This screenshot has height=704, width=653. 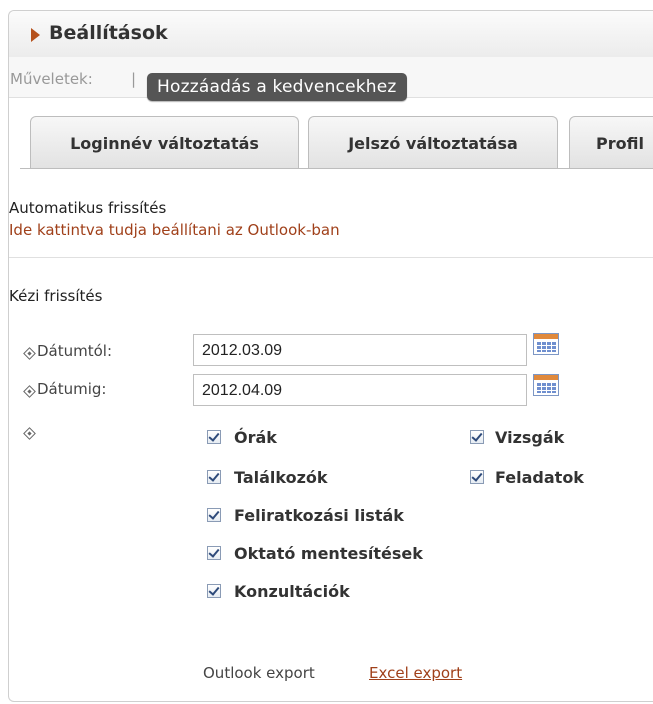 What do you see at coordinates (88, 208) in the screenshot?
I see `auto-refresh-title: Automatikus frissítés` at bounding box center [88, 208].